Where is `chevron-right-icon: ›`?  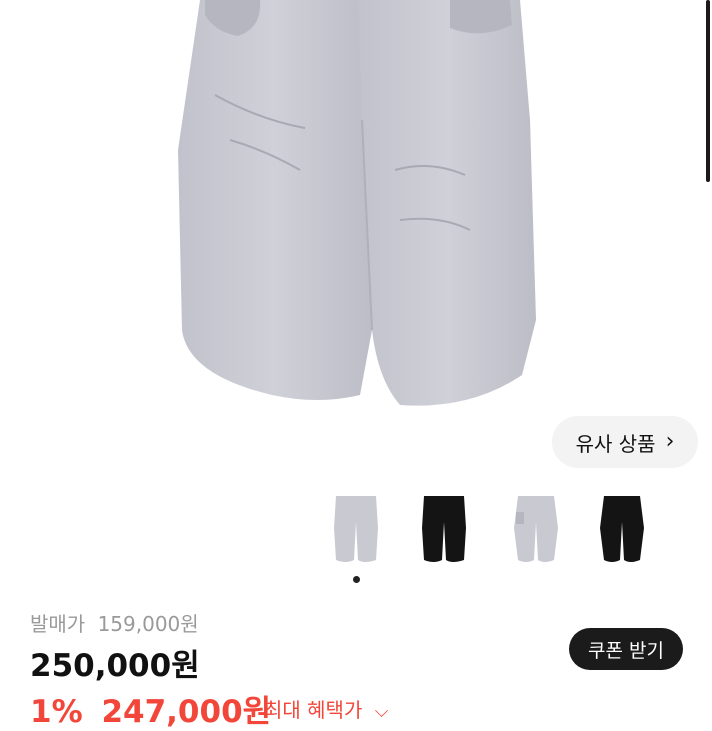 chevron-right-icon: › is located at coordinates (670, 441).